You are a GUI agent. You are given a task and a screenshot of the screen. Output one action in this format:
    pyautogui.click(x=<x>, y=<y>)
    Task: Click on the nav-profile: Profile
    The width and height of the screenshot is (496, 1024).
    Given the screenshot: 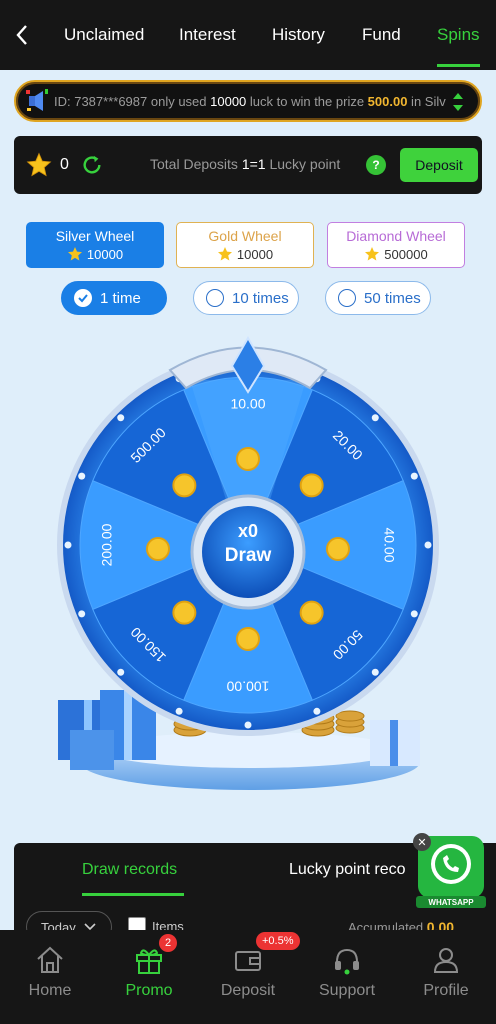 What is the action you would take?
    pyautogui.click(x=446, y=977)
    